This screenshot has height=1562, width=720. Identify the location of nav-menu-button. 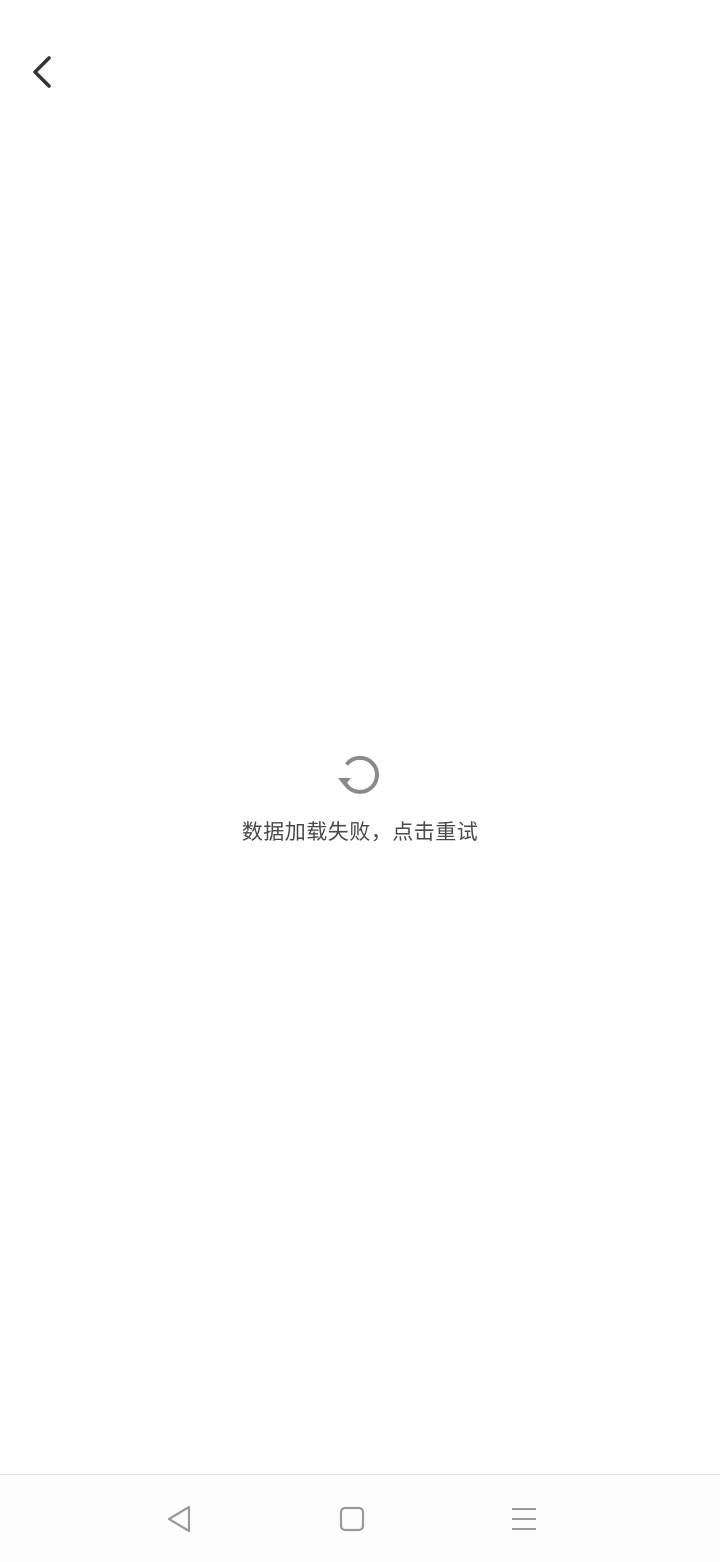
(524, 1519).